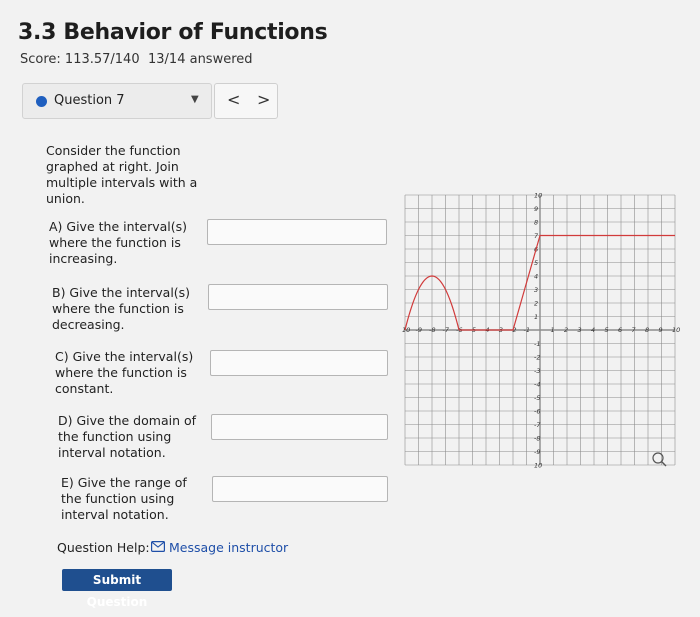 This screenshot has height=617, width=700. I want to click on x-tick-label: 9, so click(661, 330).